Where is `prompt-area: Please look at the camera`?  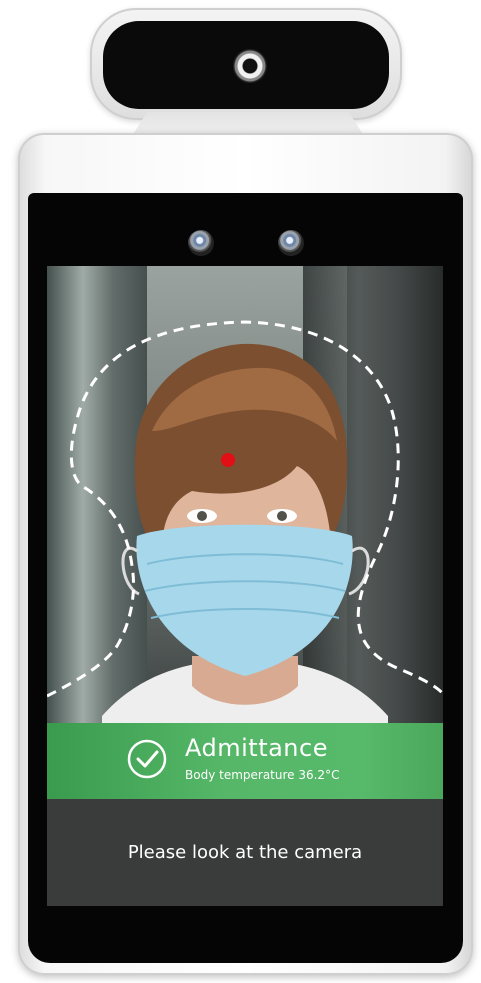 prompt-area: Please look at the camera is located at coordinates (245, 852).